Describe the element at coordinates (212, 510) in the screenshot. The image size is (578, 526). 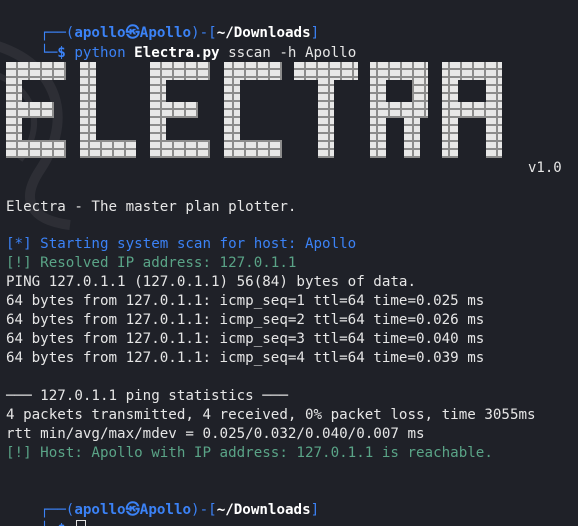
I see `prompt-bracket: [` at that location.